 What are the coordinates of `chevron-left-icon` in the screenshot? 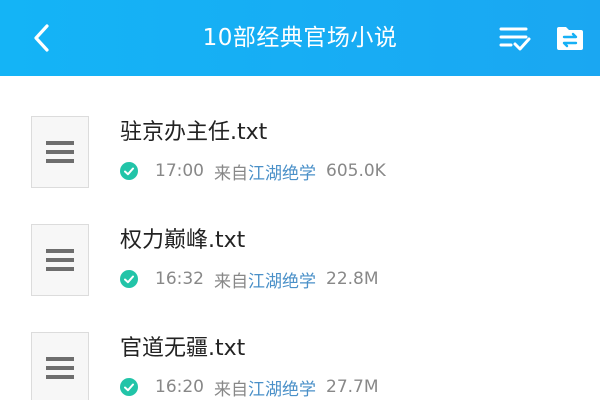 It's located at (41, 38).